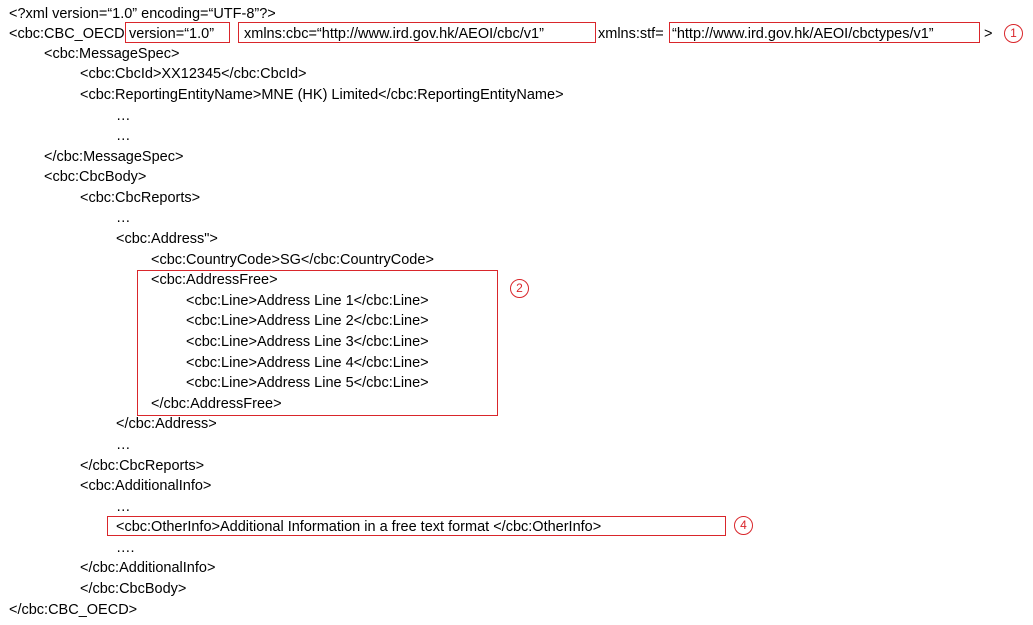 The image size is (1033, 625). What do you see at coordinates (146, 486) in the screenshot?
I see `additional-info-open: <cbc:AdditionalInfo>` at bounding box center [146, 486].